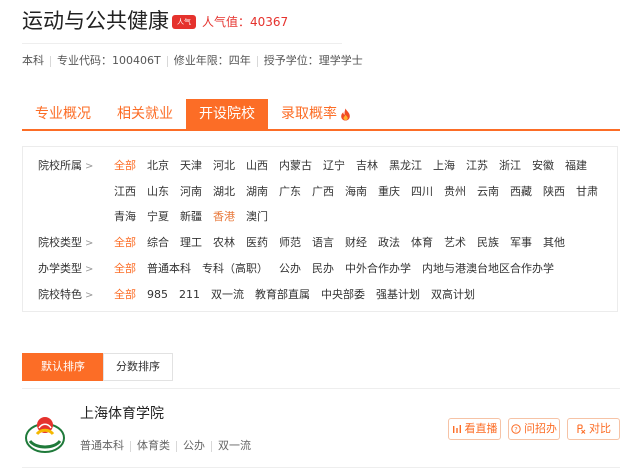  What do you see at coordinates (543, 166) in the screenshot?
I see `filter-option: 安徽` at bounding box center [543, 166].